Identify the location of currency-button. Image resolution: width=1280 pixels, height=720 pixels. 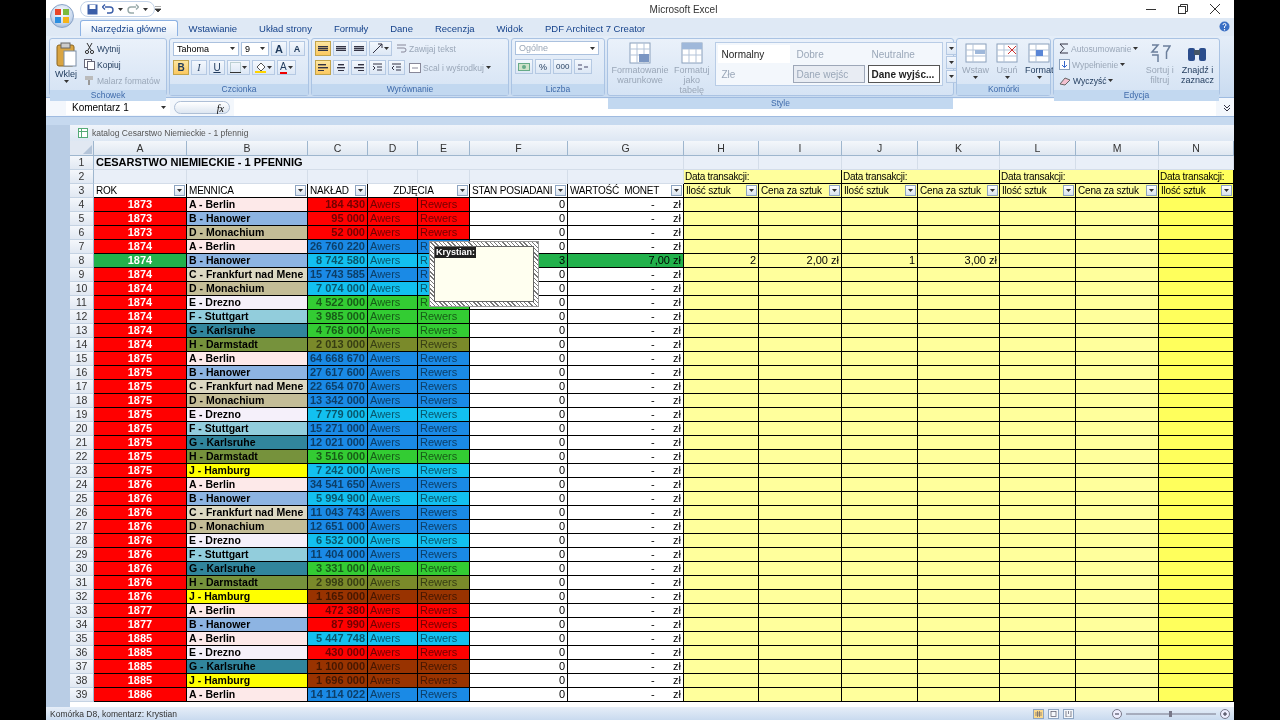
(524, 66).